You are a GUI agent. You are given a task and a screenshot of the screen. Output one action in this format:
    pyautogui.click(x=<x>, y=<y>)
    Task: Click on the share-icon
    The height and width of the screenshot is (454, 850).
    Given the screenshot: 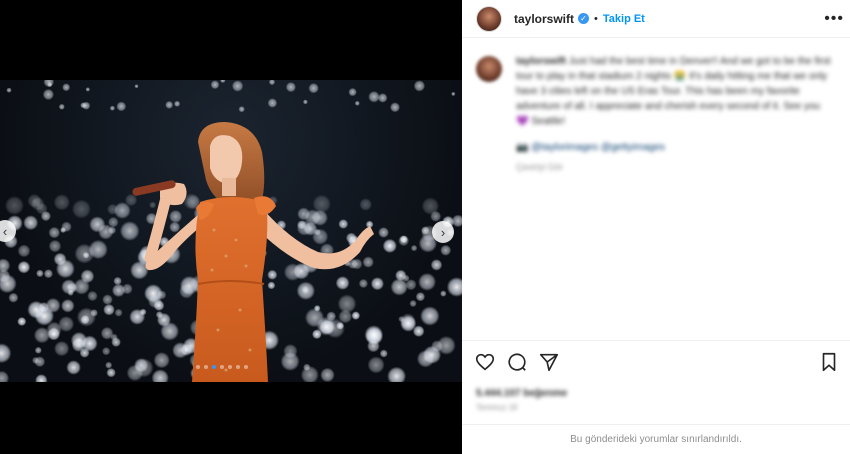 What is the action you would take?
    pyautogui.click(x=549, y=362)
    